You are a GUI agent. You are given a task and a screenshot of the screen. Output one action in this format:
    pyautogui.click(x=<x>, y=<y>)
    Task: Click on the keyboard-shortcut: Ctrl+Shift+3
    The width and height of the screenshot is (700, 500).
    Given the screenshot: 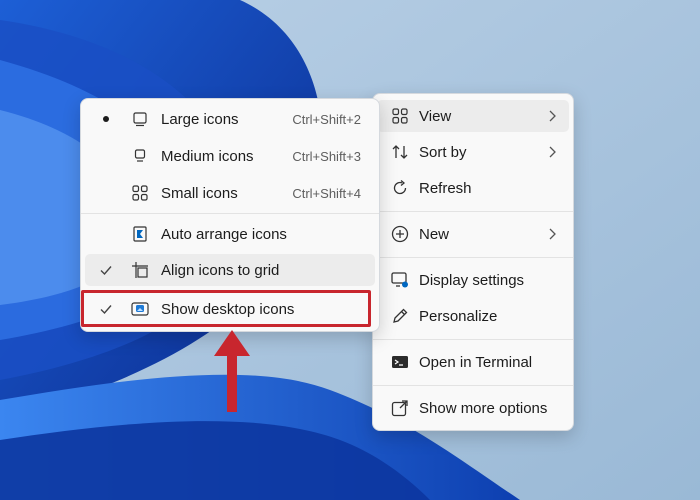 What is the action you would take?
    pyautogui.click(x=326, y=156)
    